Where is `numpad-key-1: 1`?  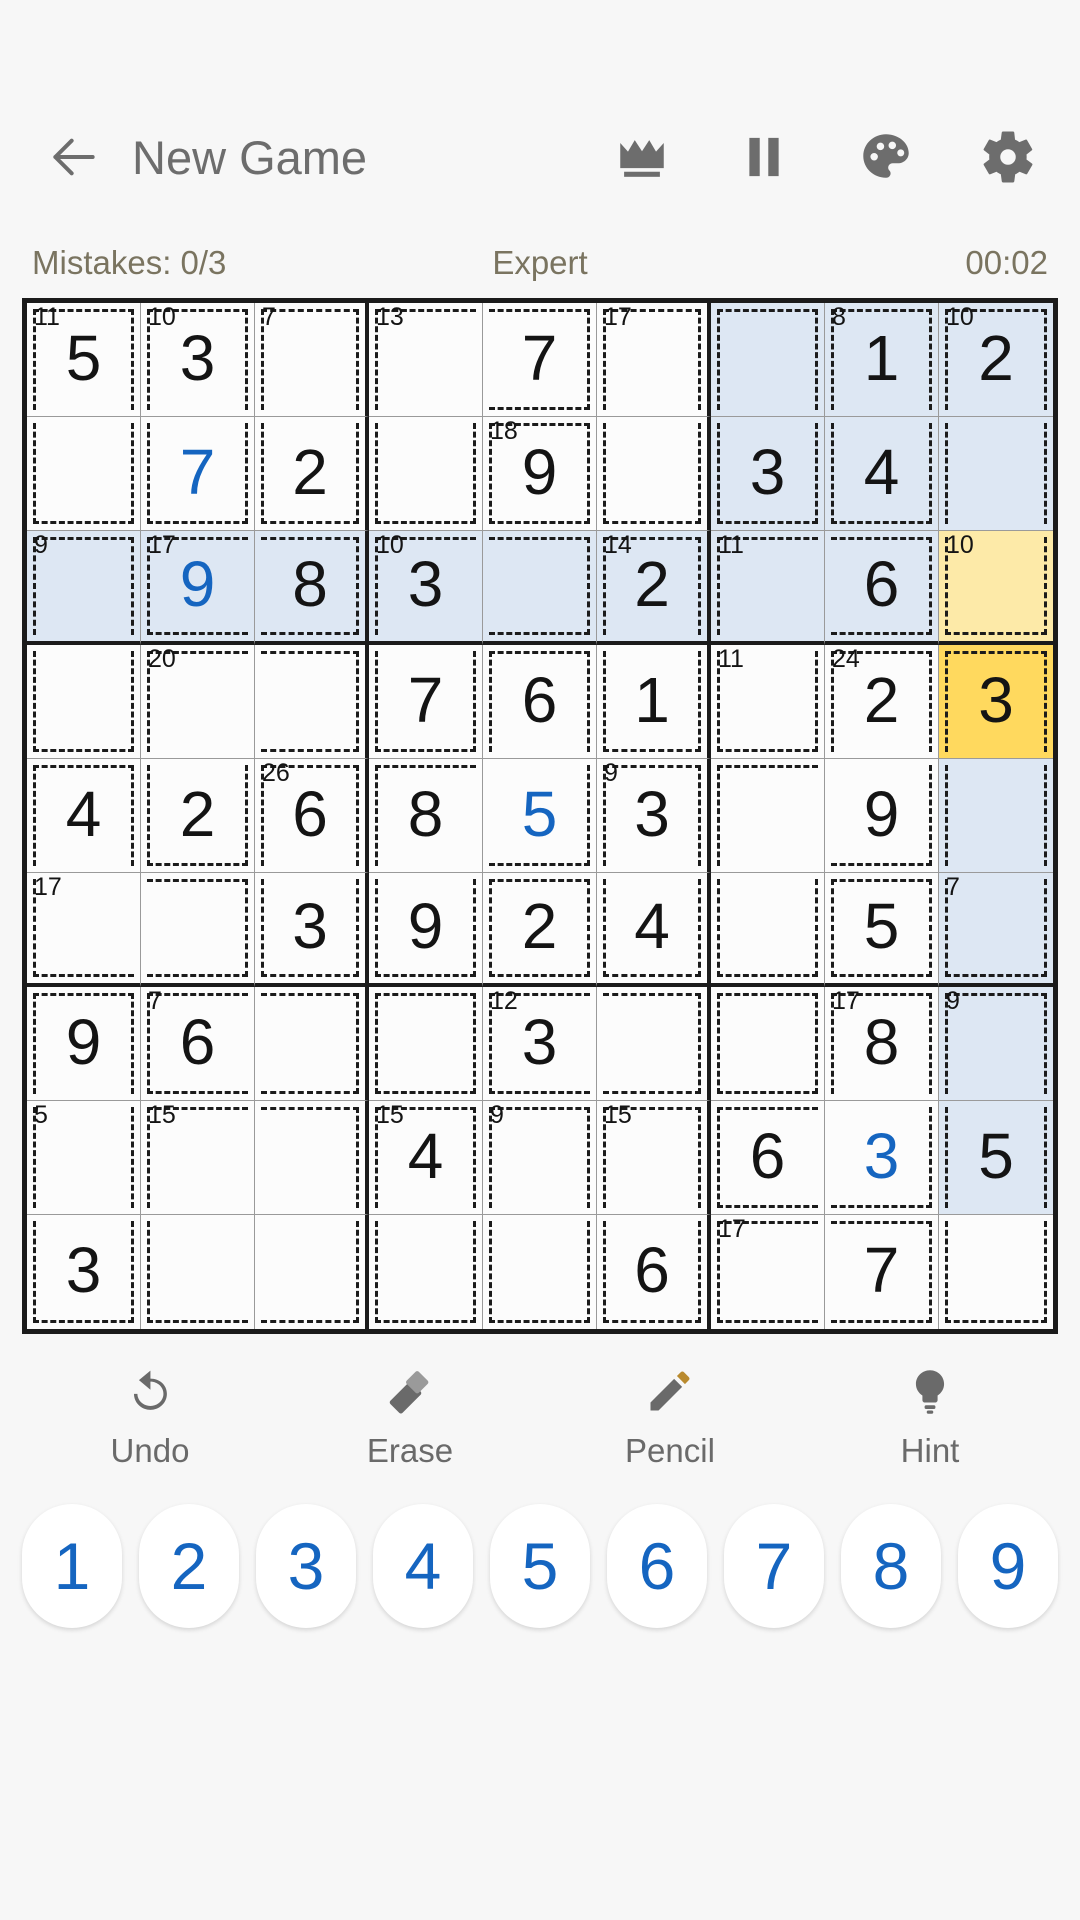
numpad-key-1: 1 is located at coordinates (72, 1566).